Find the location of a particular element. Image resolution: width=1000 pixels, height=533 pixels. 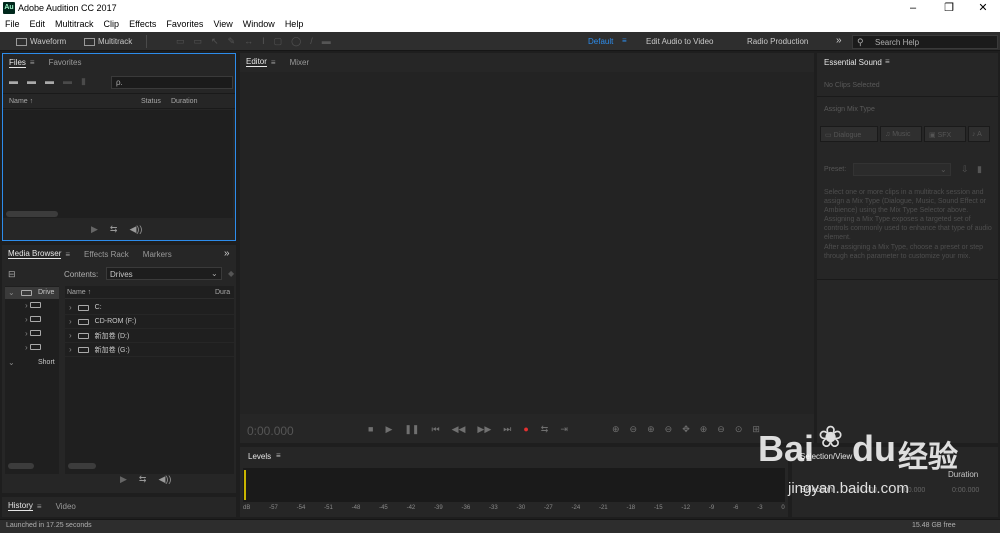

media-drive-icon: ⊟ is located at coordinates (12, 274).